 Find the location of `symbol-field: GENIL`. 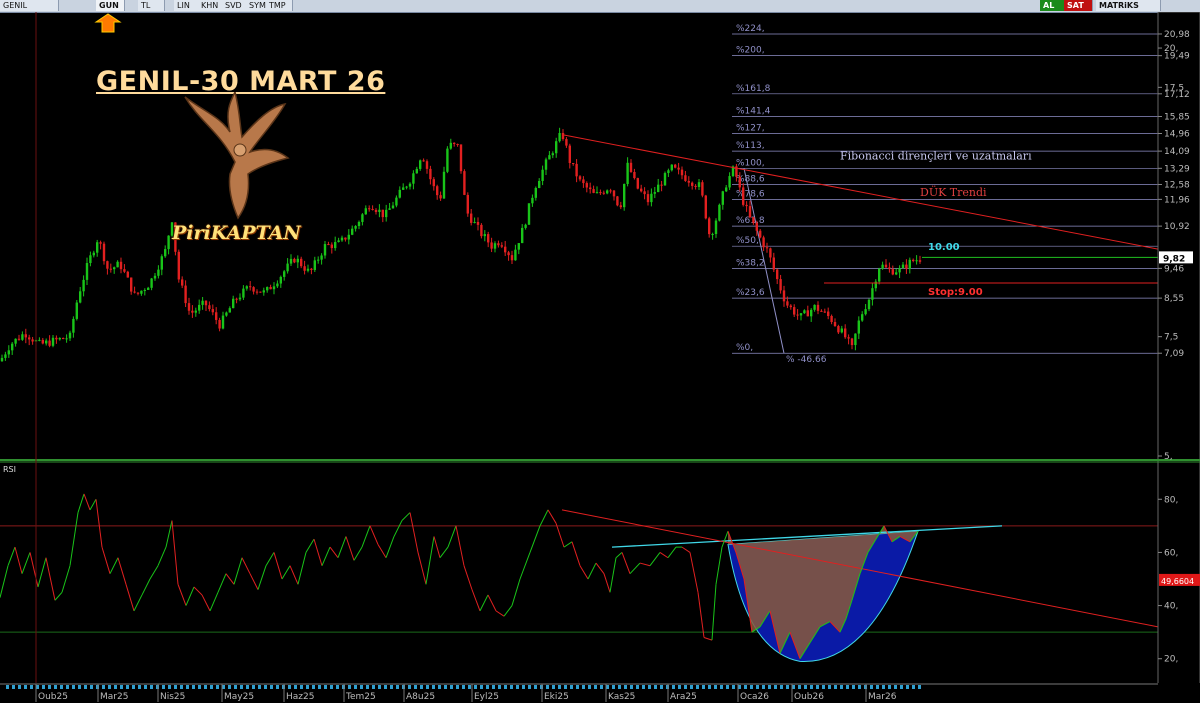

symbol-field: GENIL is located at coordinates (29, 5).